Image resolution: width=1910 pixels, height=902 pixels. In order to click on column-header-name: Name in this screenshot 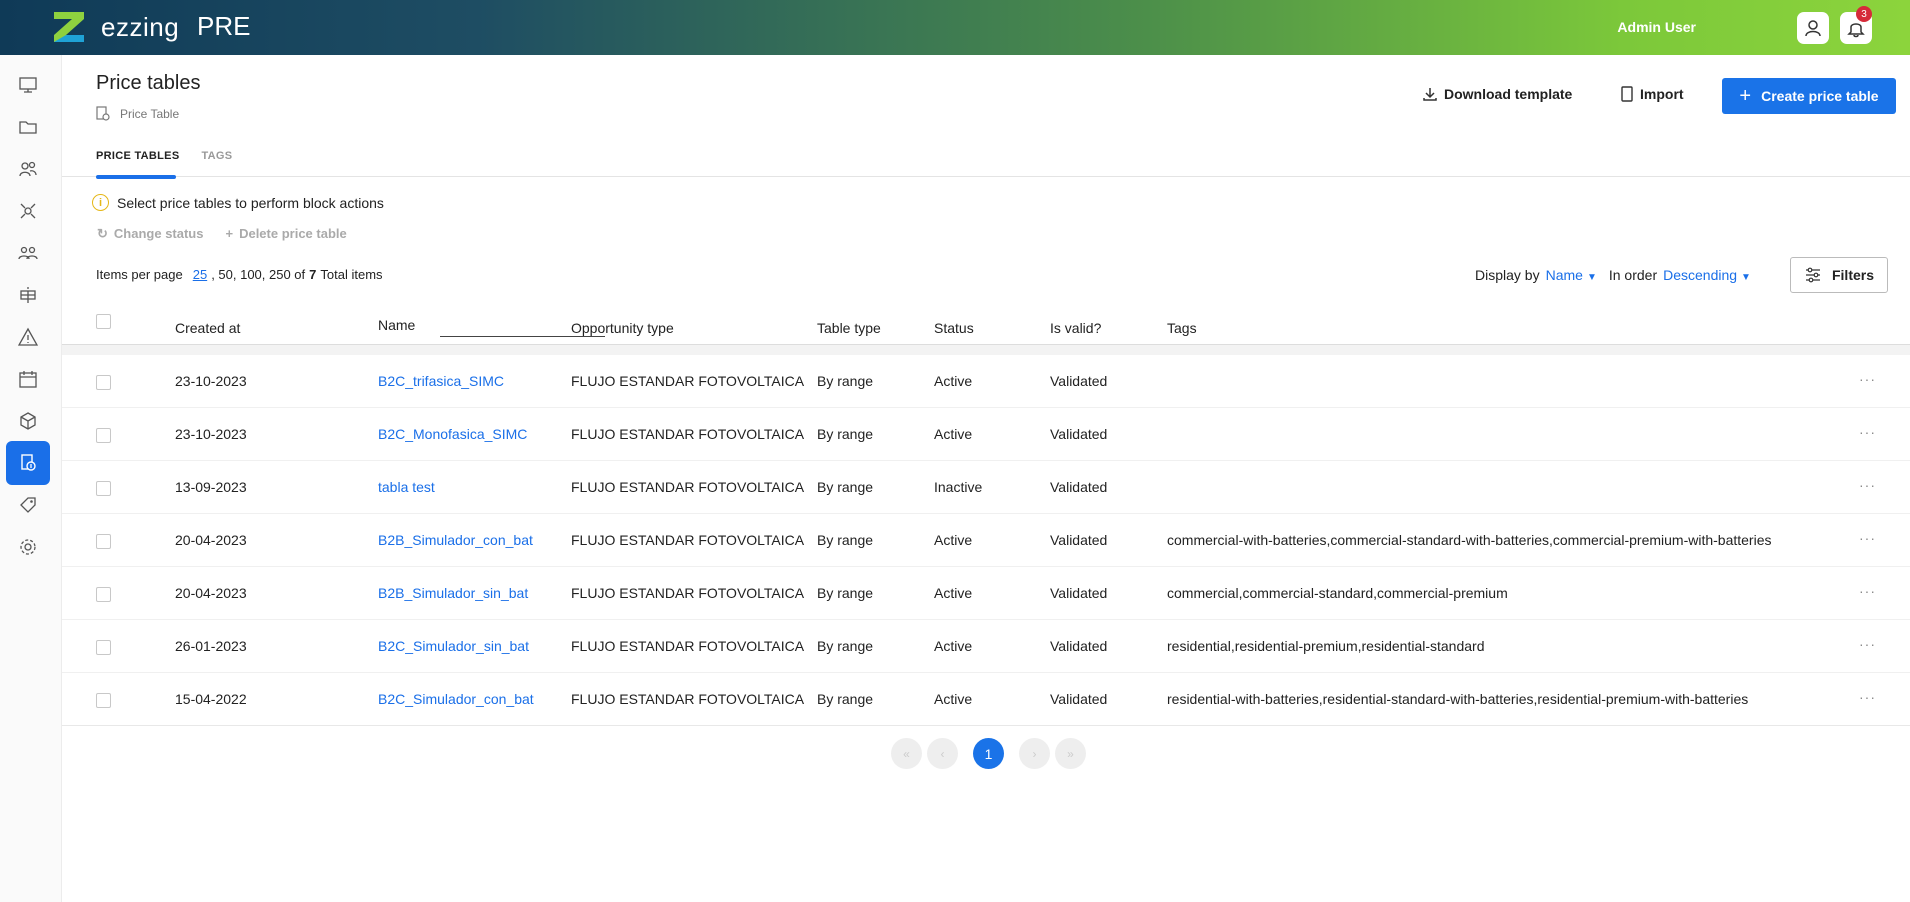, I will do `click(396, 325)`.